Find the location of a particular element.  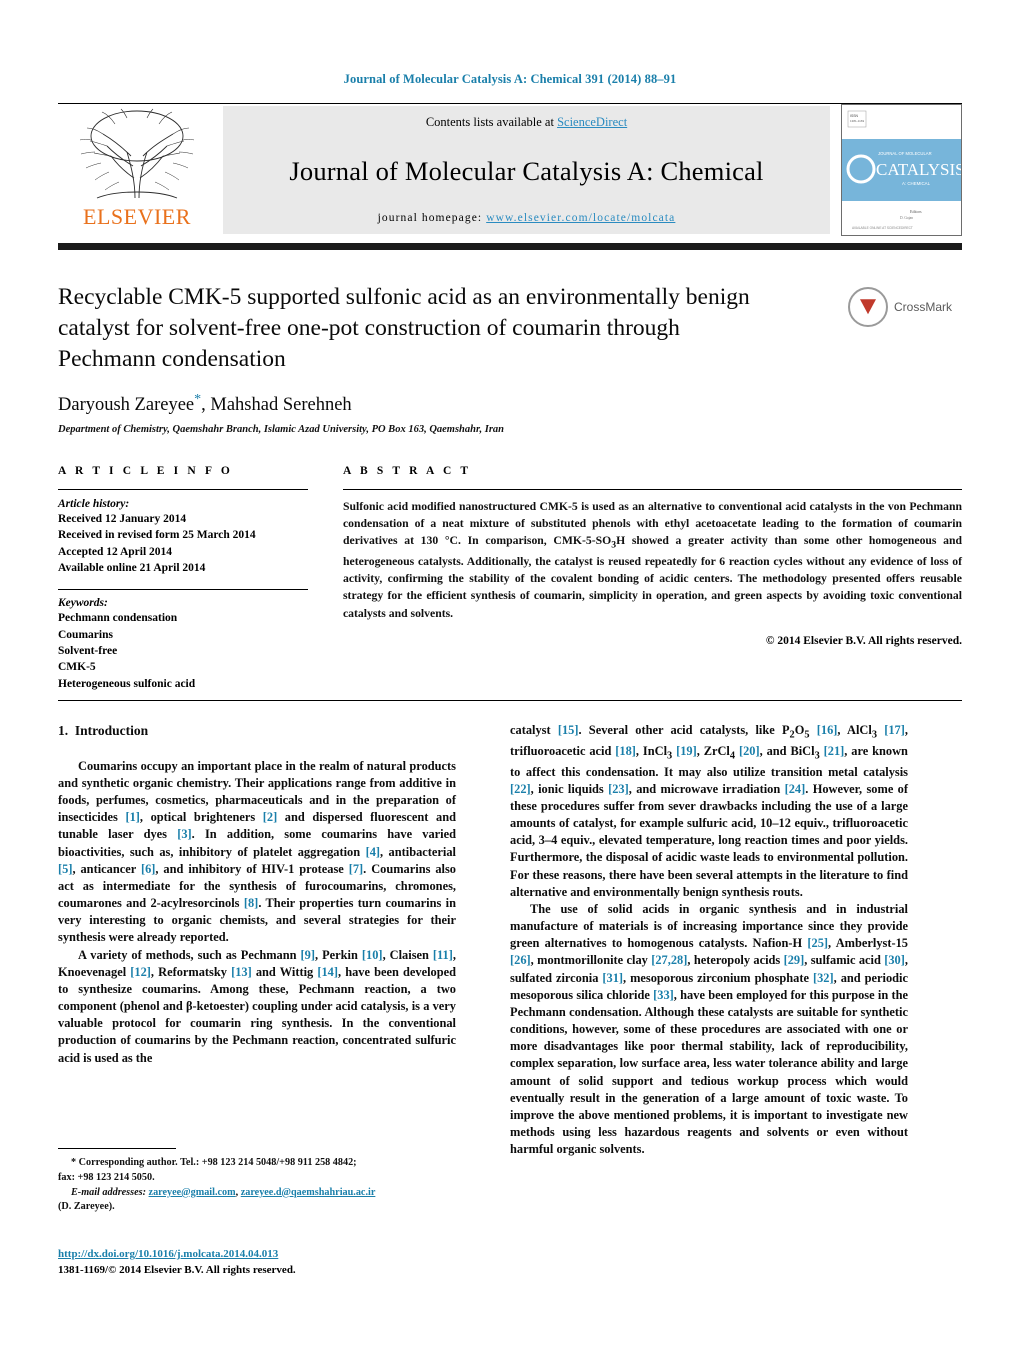

citation-ref: [19] is located at coordinates (686, 751).